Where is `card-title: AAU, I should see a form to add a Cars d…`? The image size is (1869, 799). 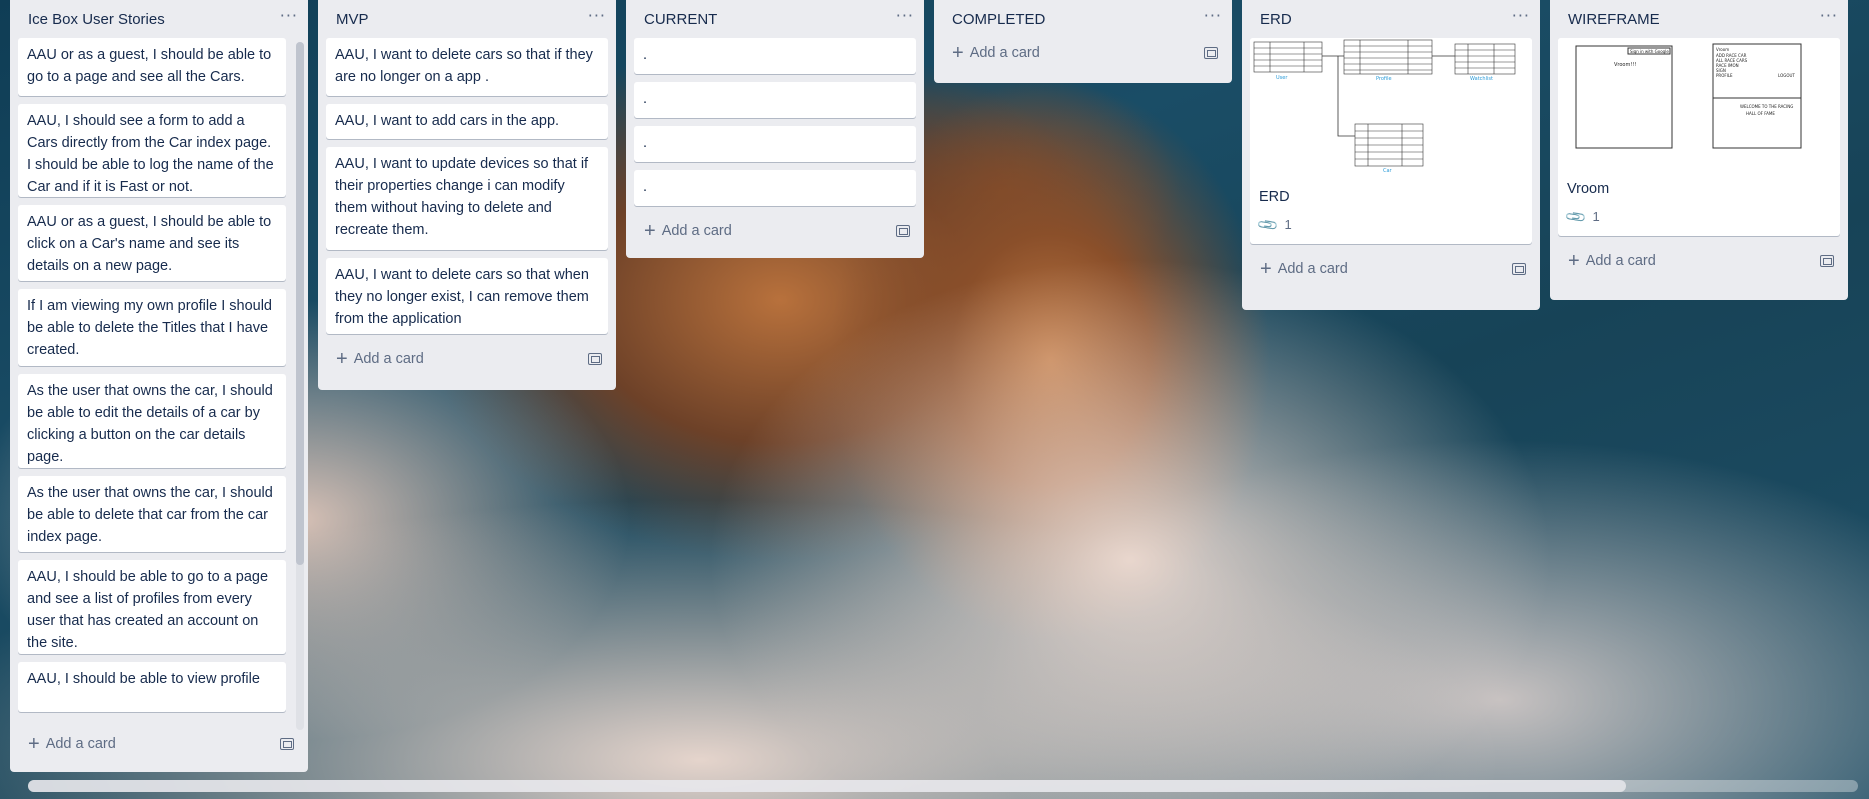 card-title: AAU, I should see a form to add a Cars d… is located at coordinates (150, 154).